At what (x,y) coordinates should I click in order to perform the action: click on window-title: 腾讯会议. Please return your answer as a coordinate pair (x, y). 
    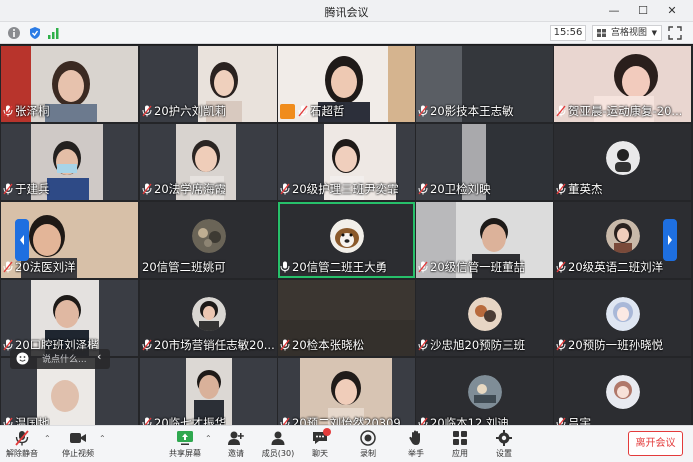
    Looking at the image, I should click on (346, 12).